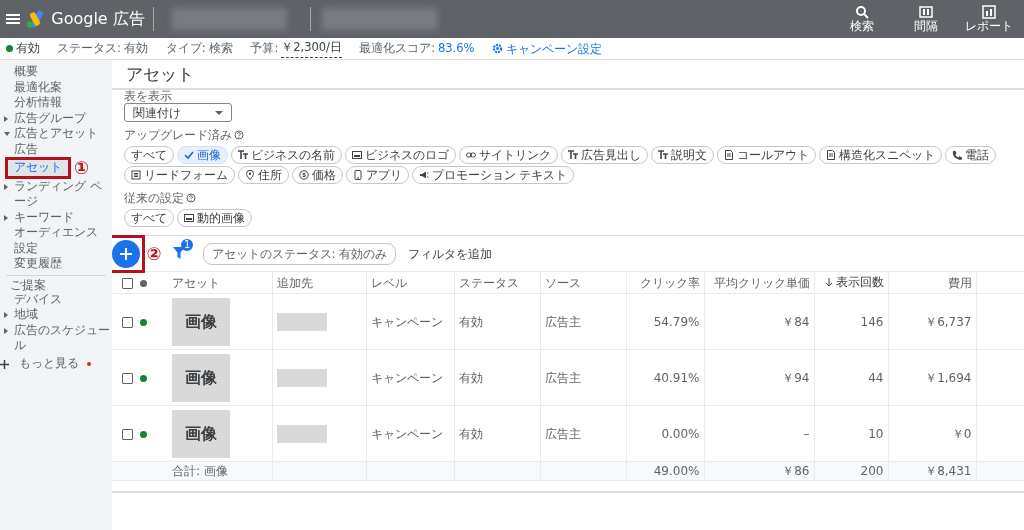 The image size is (1024, 530). Describe the element at coordinates (568, 75) in the screenshot. I see `page-title: アセット` at that location.